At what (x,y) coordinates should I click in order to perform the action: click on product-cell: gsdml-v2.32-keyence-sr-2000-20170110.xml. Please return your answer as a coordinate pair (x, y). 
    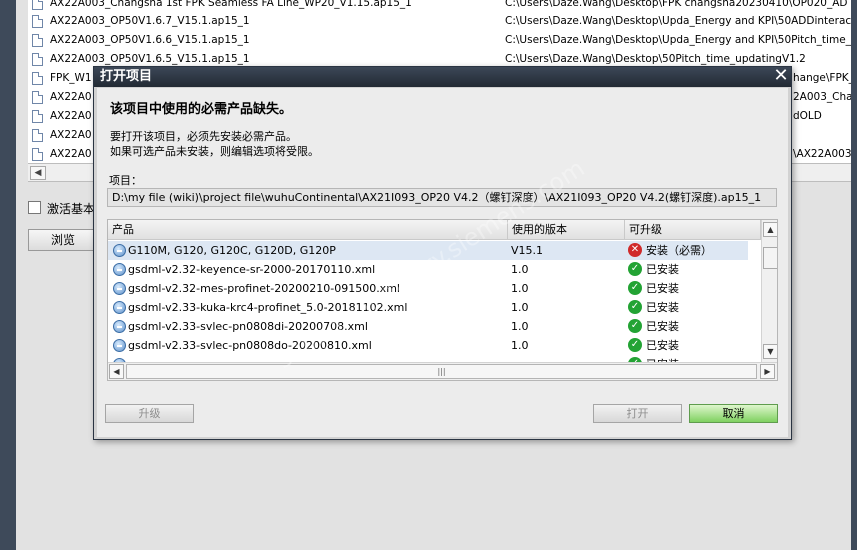
    Looking at the image, I should click on (308, 269).